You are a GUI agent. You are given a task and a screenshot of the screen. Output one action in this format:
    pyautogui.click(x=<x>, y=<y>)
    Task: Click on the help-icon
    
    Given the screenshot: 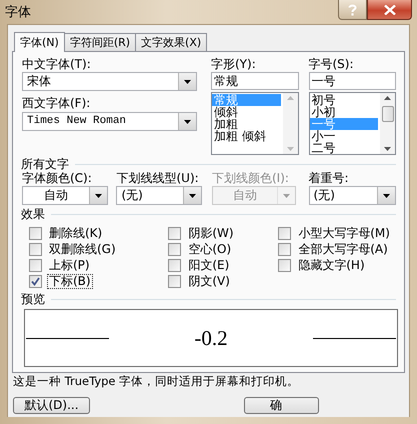 What is the action you would take?
    pyautogui.click(x=352, y=10)
    